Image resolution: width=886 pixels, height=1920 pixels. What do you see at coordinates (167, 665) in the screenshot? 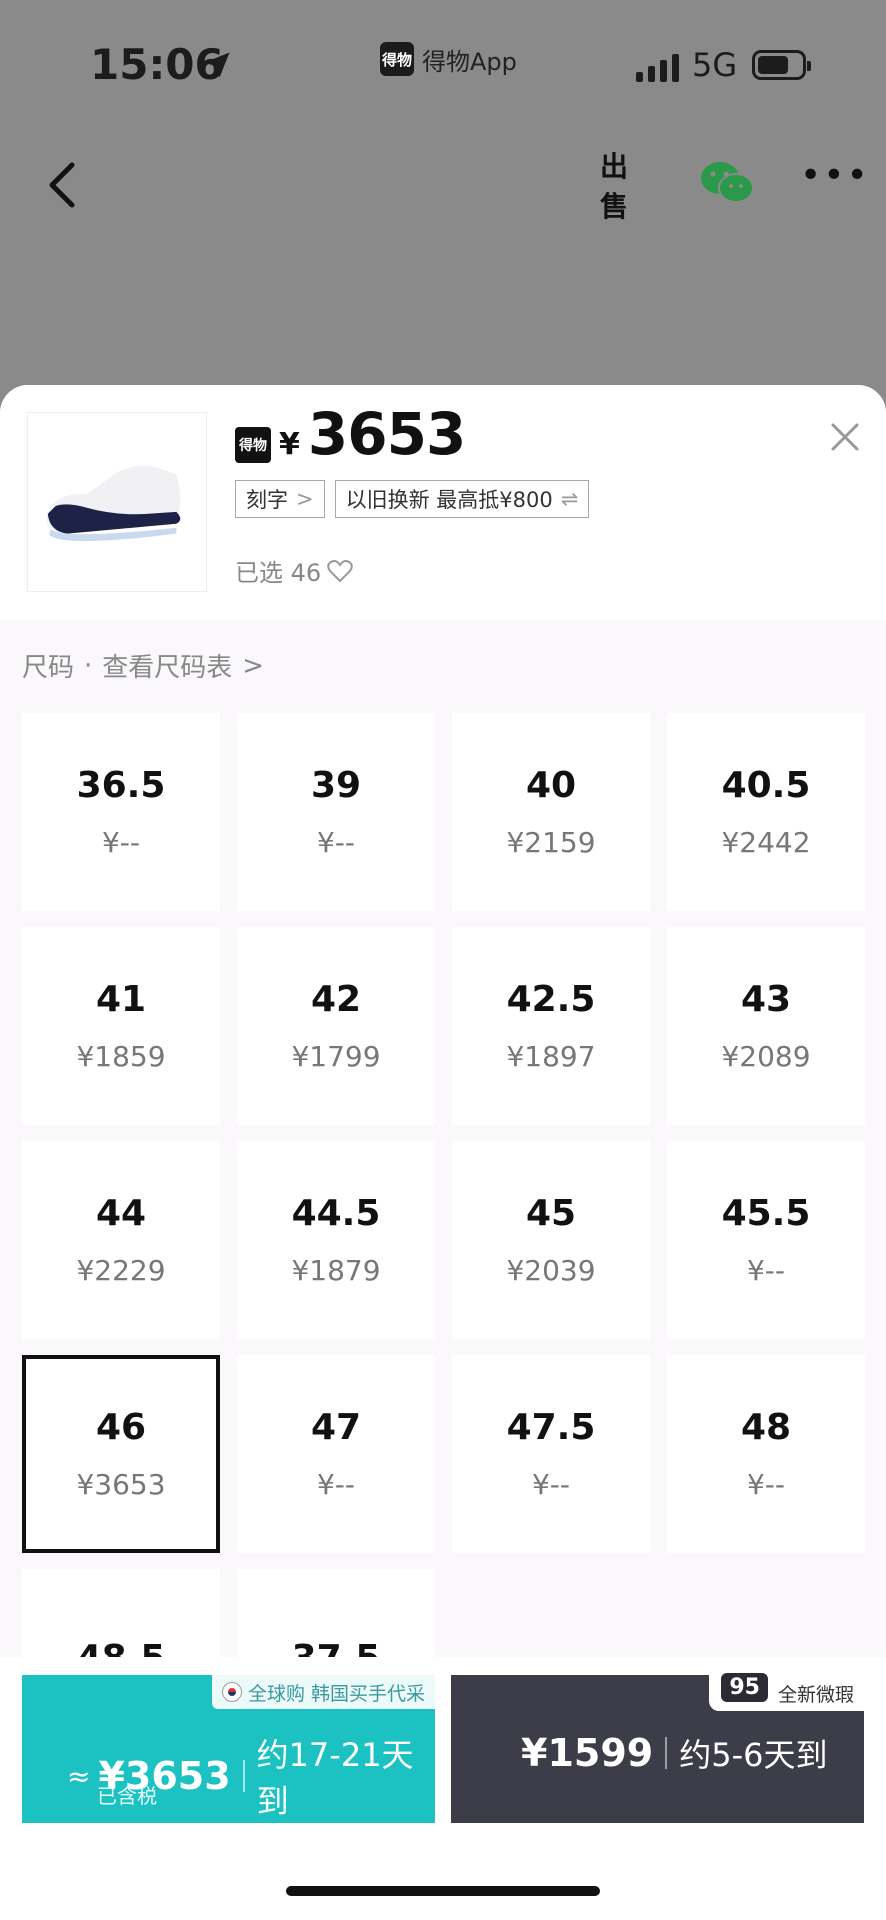
I see `size-chart-link: 查看尺码表` at bounding box center [167, 665].